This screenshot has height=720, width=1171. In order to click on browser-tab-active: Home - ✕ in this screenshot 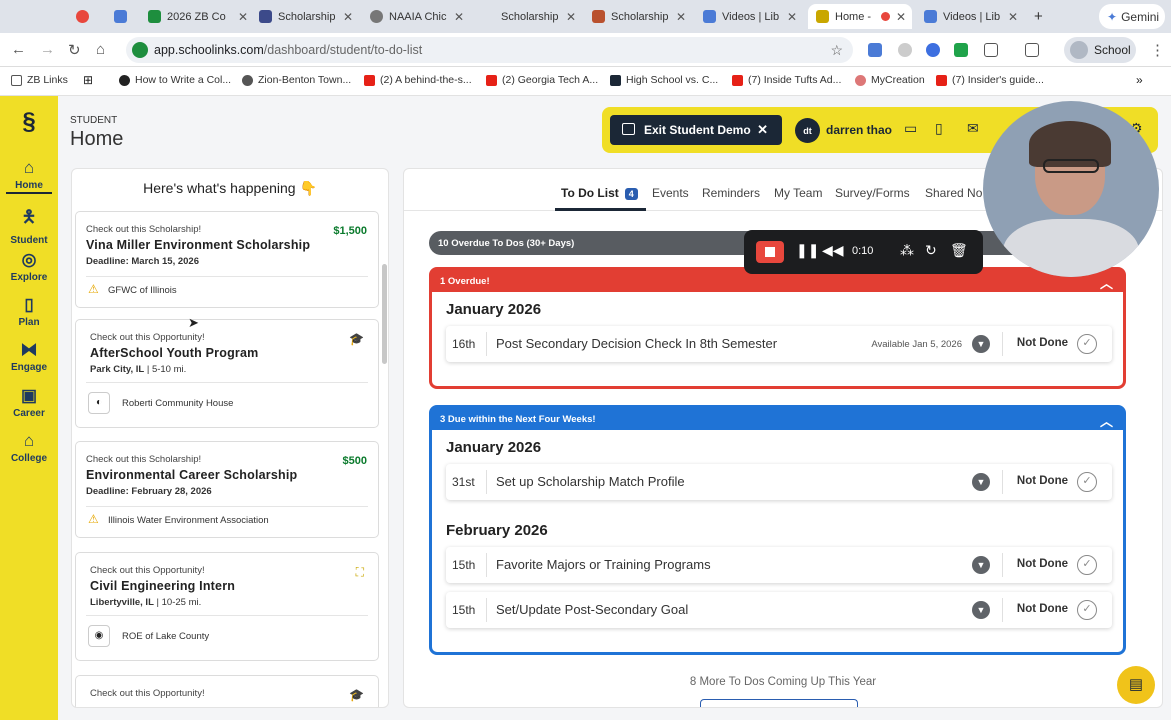, I will do `click(860, 16)`.